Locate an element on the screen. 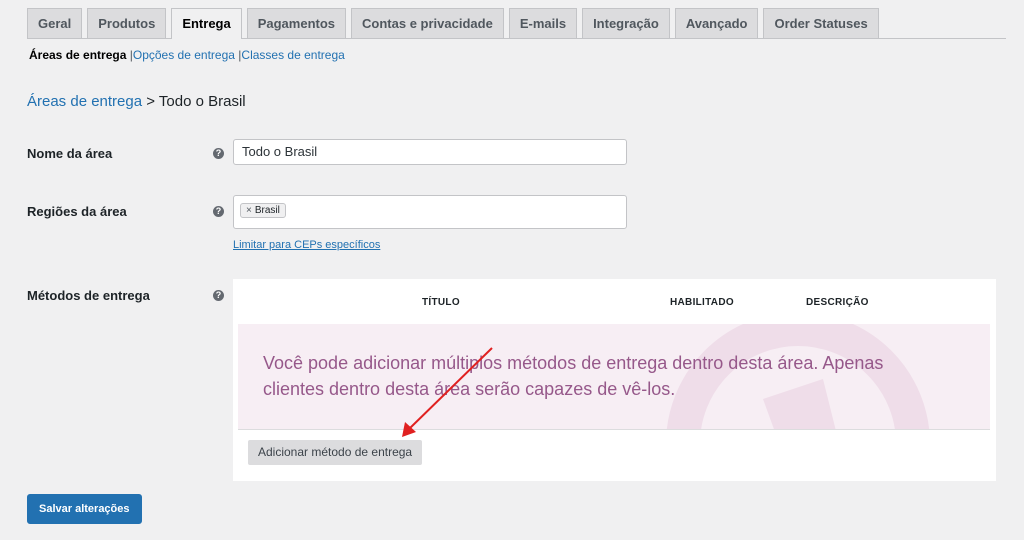 The height and width of the screenshot is (540, 1024). save-changes-button: Salvar alterações is located at coordinates (84, 509).